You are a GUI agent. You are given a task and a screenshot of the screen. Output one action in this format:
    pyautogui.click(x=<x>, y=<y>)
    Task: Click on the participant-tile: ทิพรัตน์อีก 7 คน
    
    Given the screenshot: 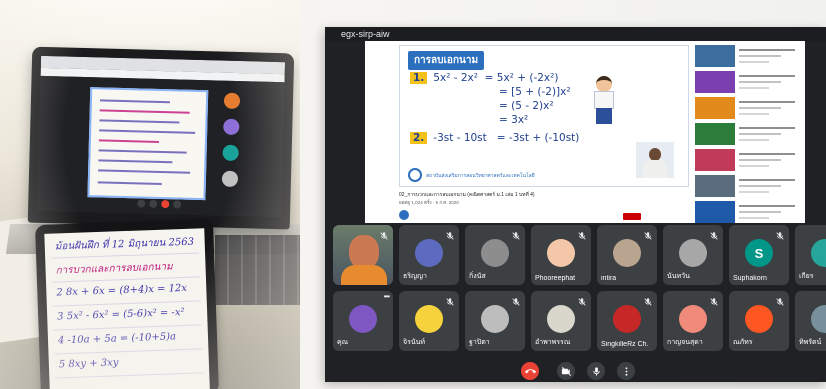 What is the action you would take?
    pyautogui.click(x=810, y=321)
    